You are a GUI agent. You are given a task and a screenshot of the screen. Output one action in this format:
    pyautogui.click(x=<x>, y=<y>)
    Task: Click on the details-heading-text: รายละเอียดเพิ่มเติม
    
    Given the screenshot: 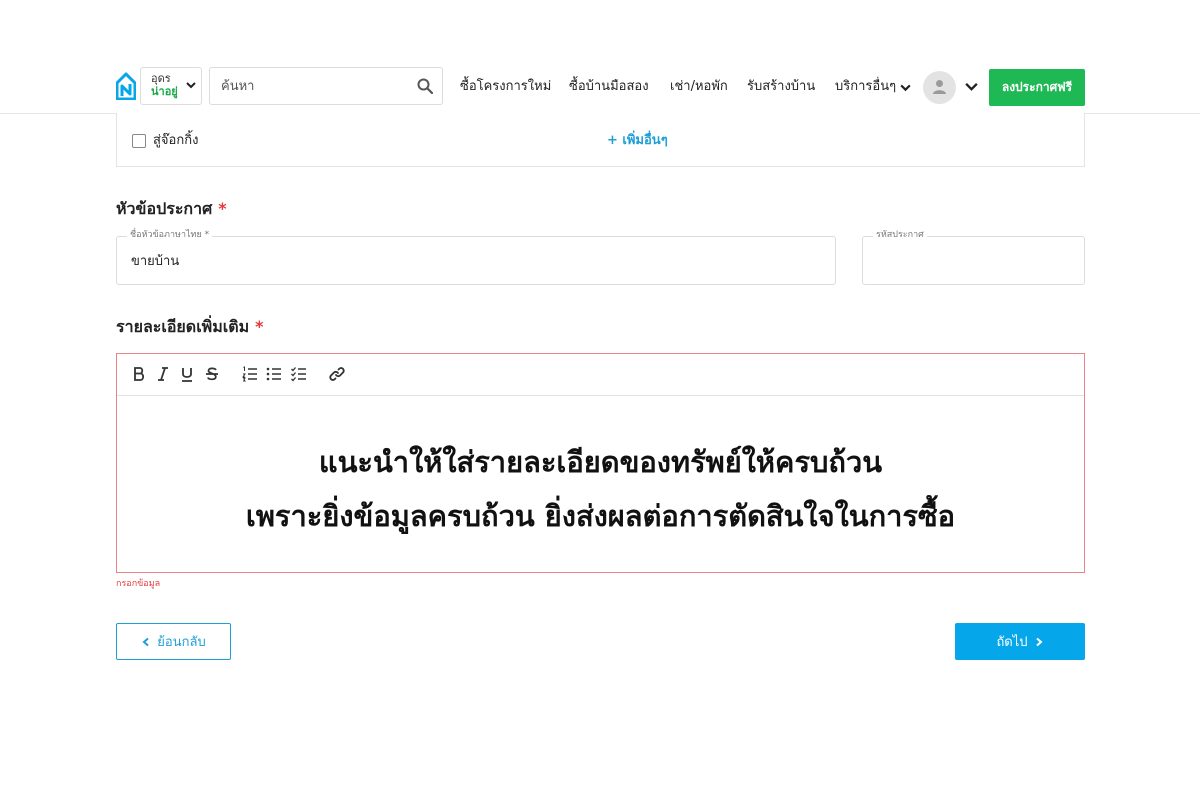 What is the action you would take?
    pyautogui.click(x=183, y=326)
    